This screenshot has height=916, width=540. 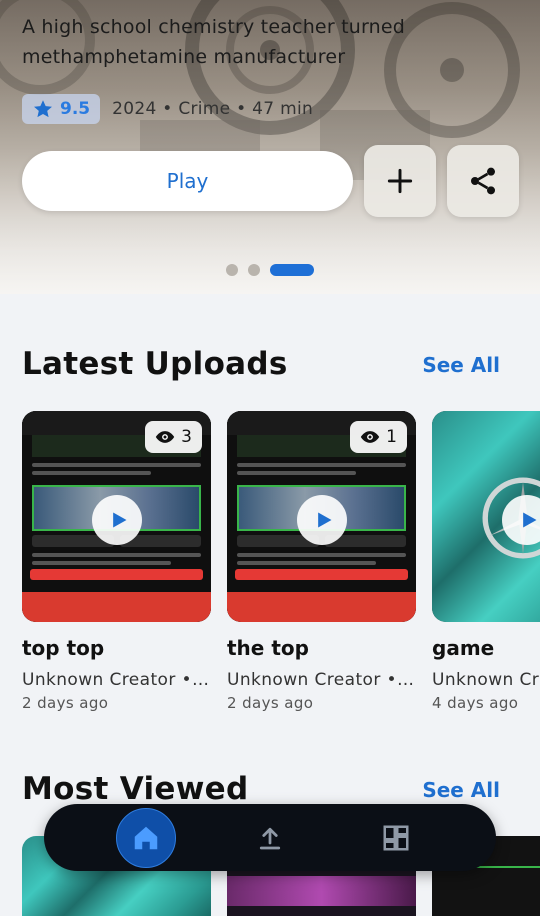 I want to click on views-badge: 3, so click(x=173, y=437).